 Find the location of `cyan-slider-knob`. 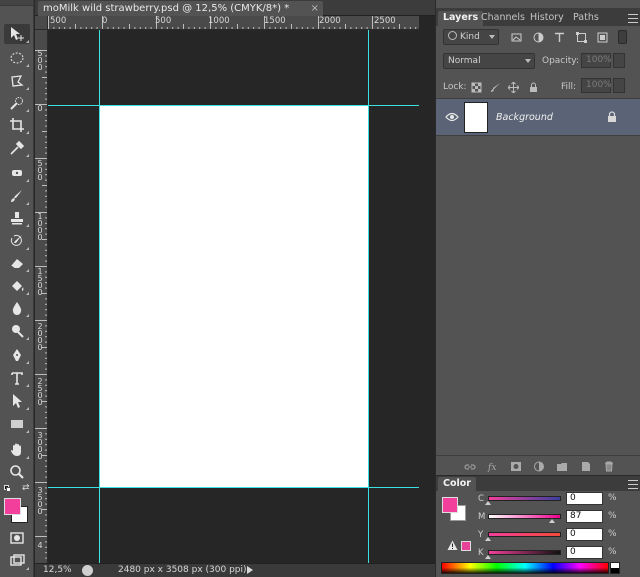

cyan-slider-knob is located at coordinates (488, 503).